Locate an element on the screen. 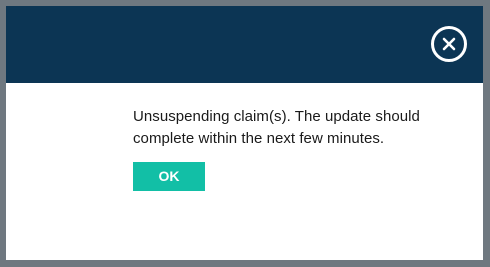  close-icon is located at coordinates (449, 44).